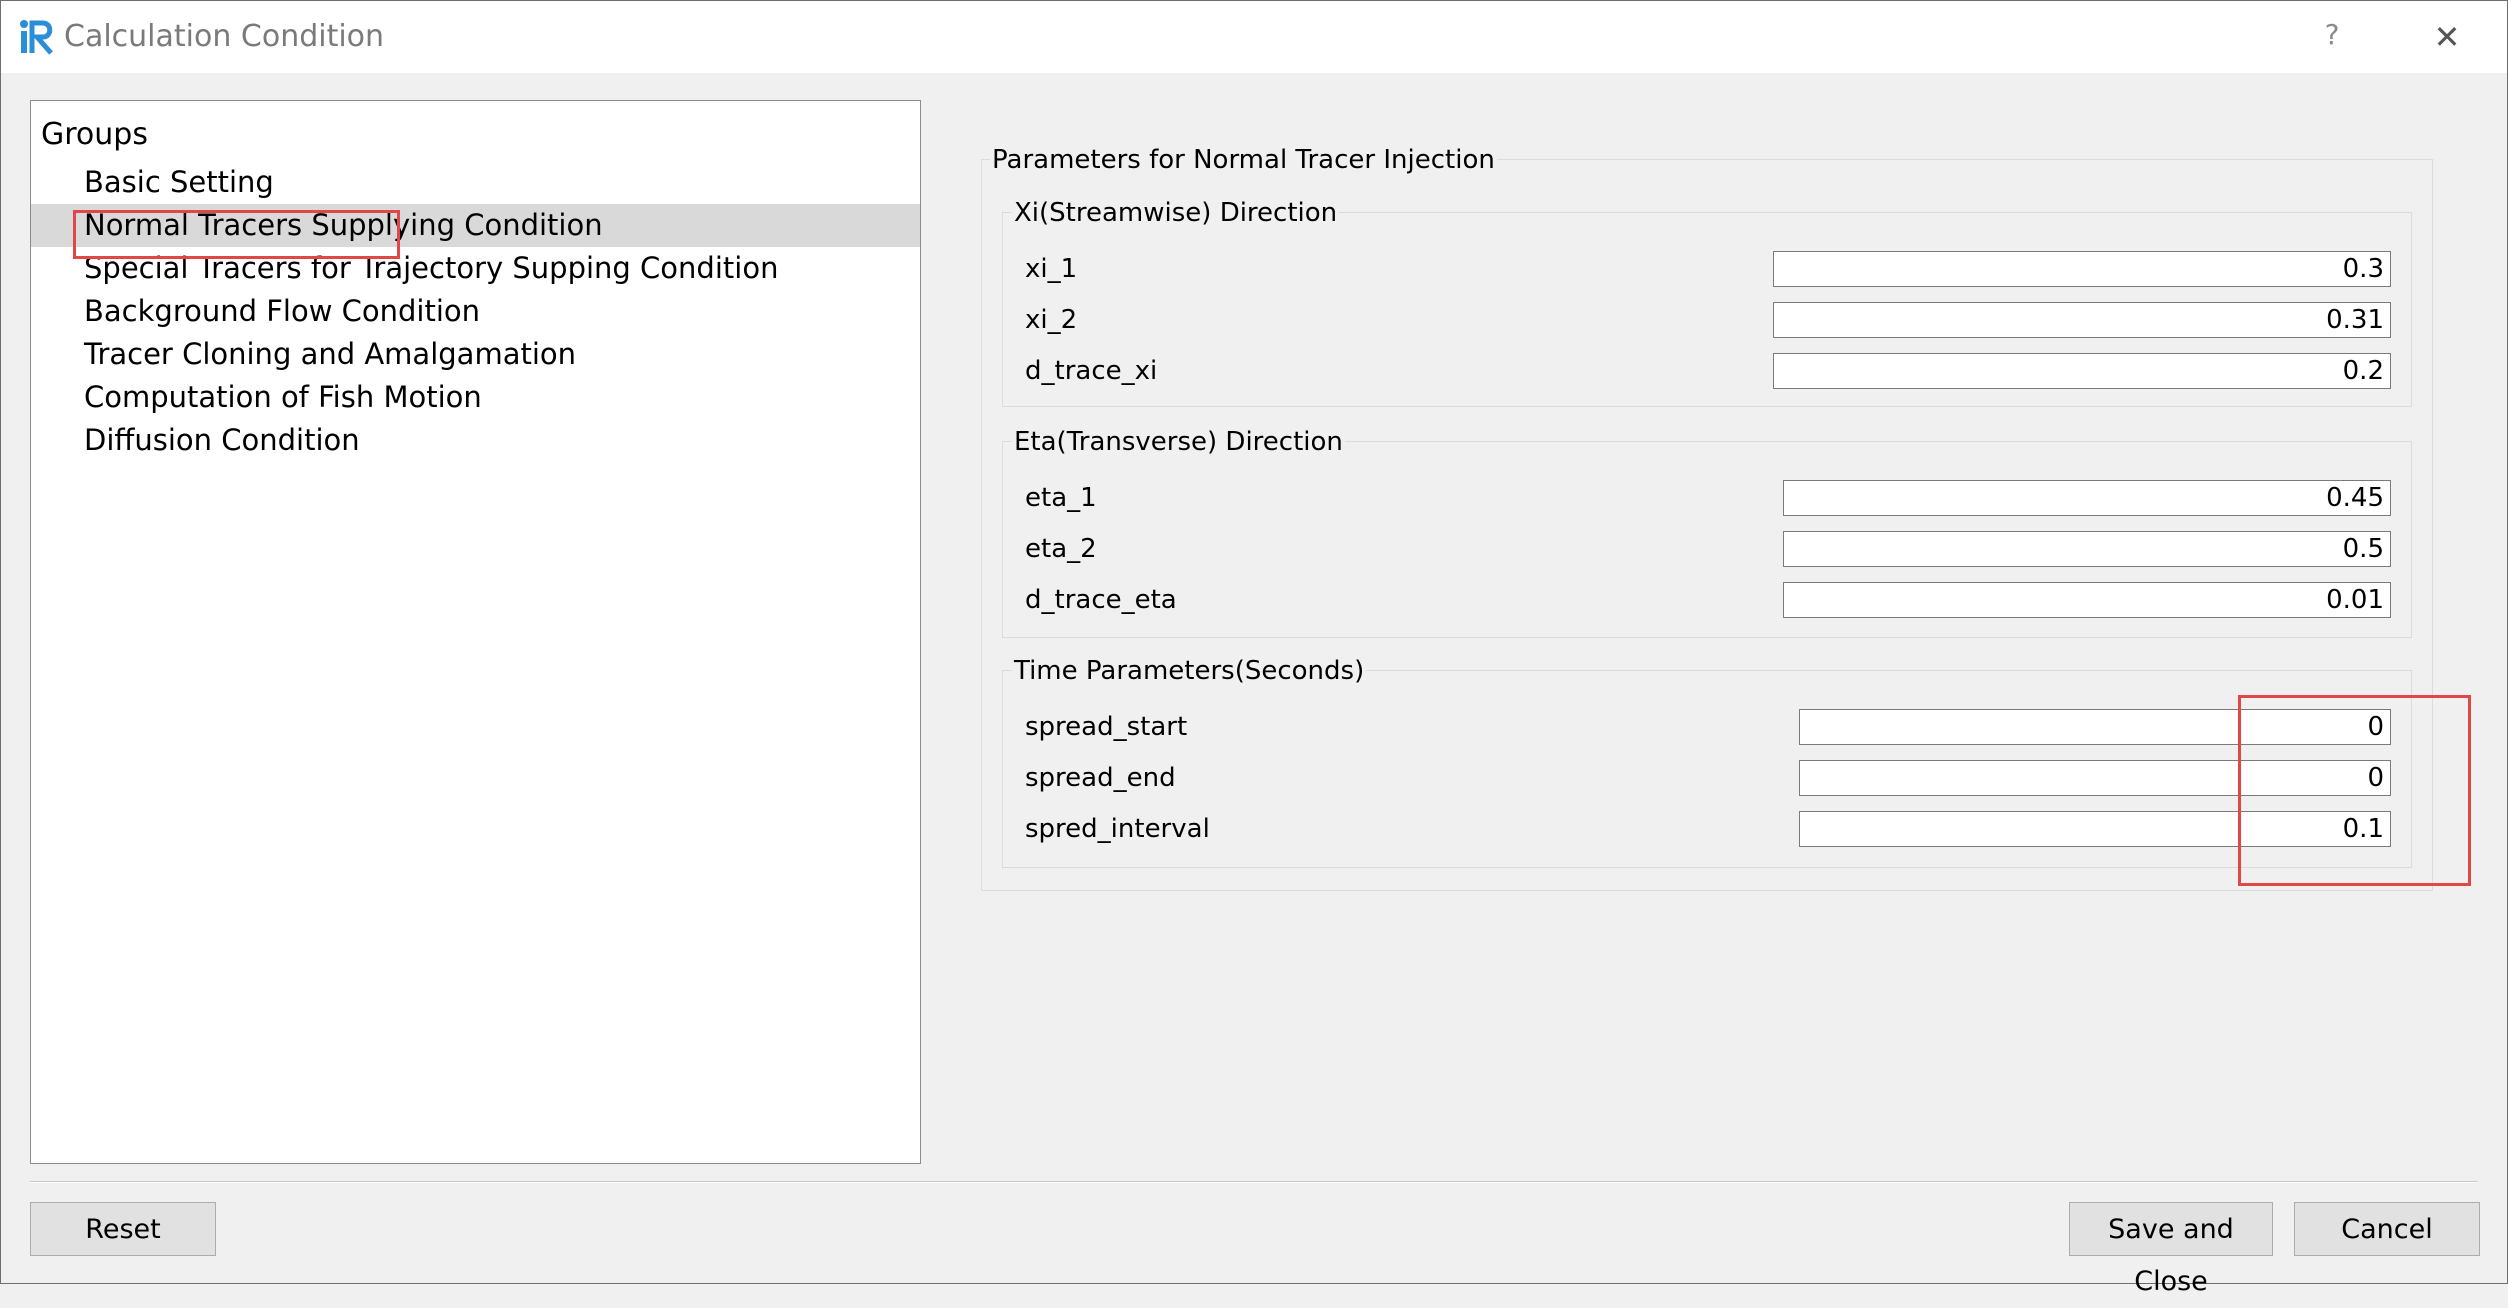 Image resolution: width=2508 pixels, height=1308 pixels. What do you see at coordinates (2095, 778) in the screenshot?
I see `spread-end-input` at bounding box center [2095, 778].